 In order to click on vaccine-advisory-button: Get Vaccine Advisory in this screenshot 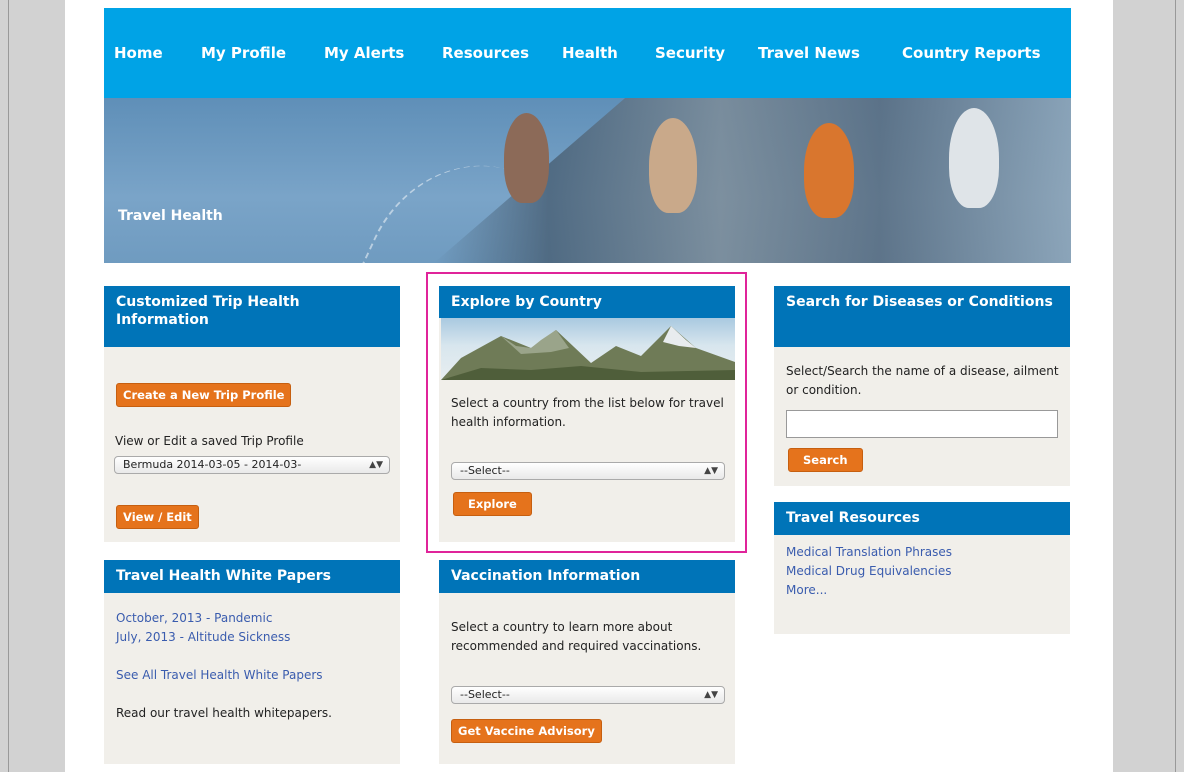, I will do `click(526, 731)`.